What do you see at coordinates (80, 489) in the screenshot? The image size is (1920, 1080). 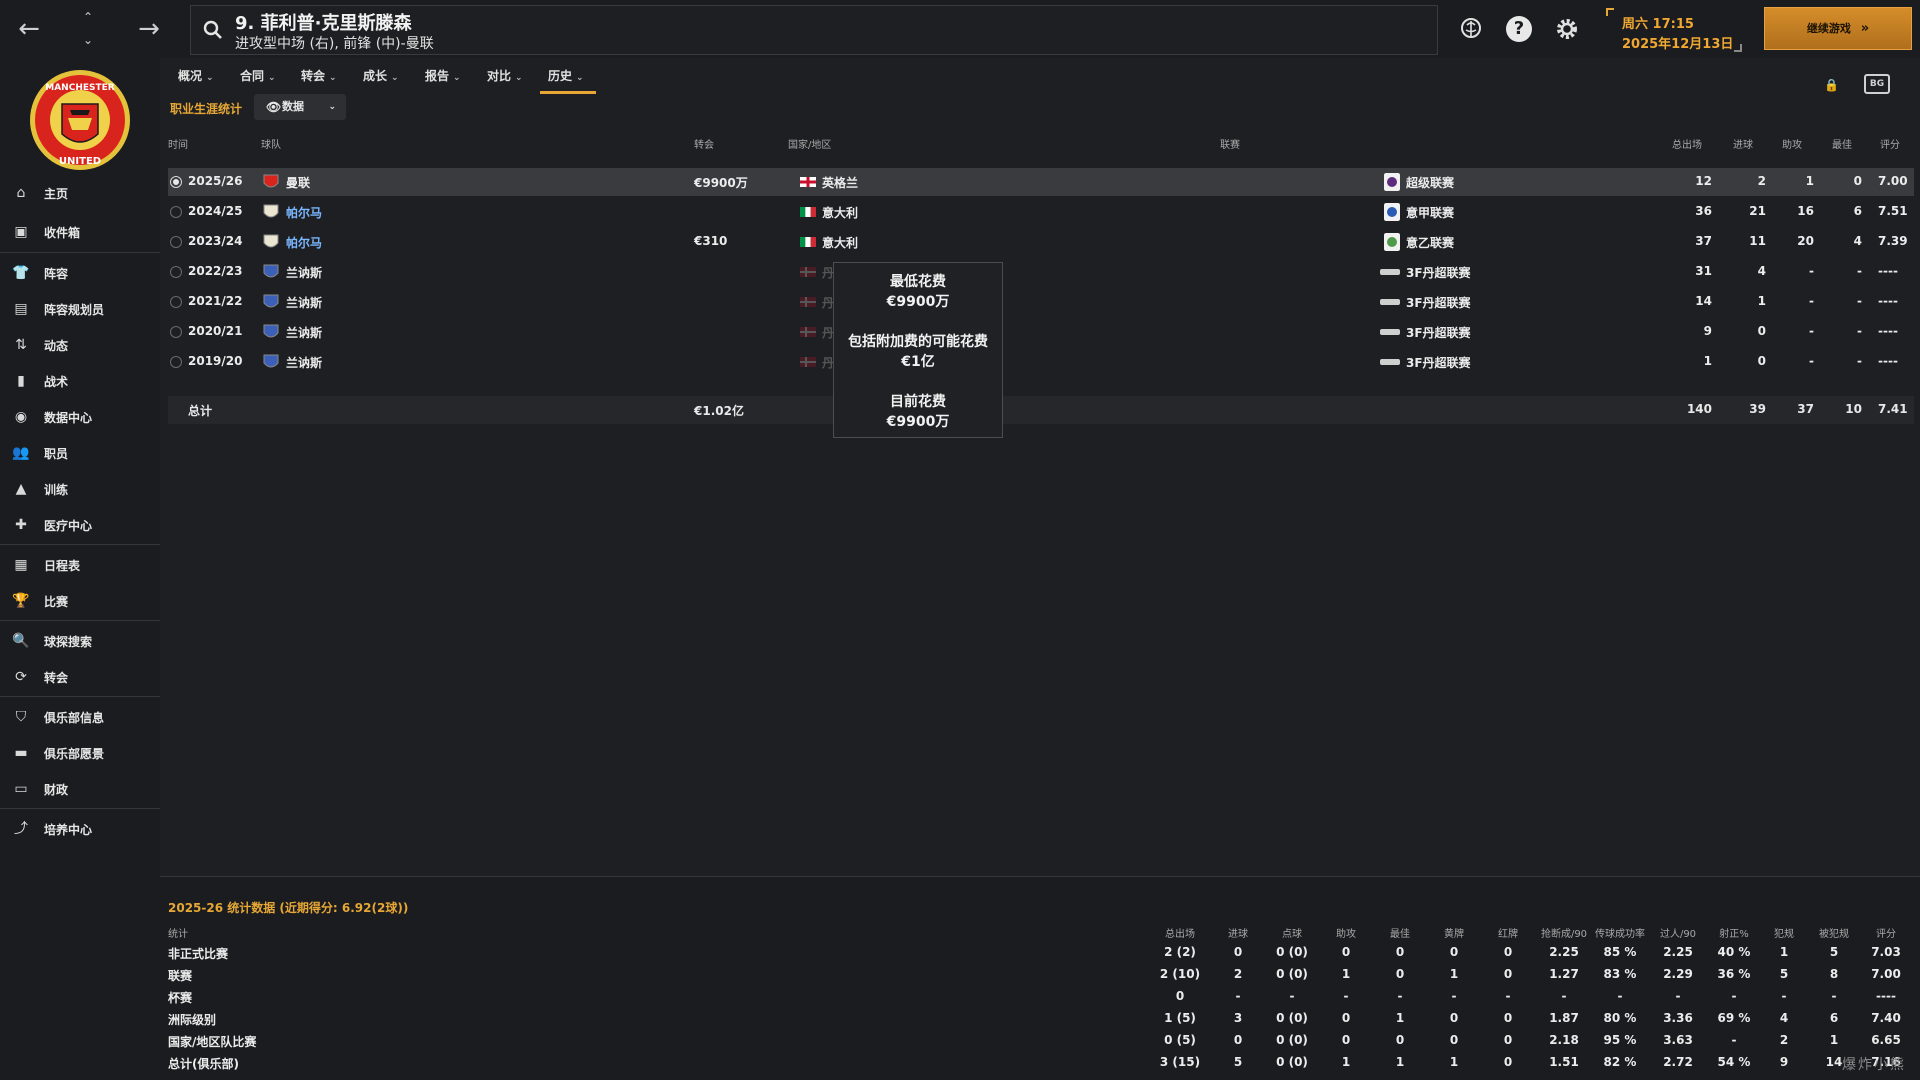 I see `sidebar-item-training: ▲ 训练` at bounding box center [80, 489].